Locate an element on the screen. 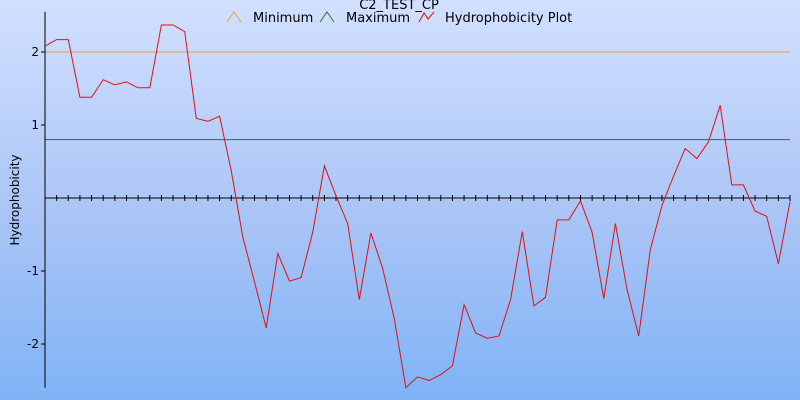  legend: Minimum Maximum Hydrophobicity Plot is located at coordinates (399, 18).